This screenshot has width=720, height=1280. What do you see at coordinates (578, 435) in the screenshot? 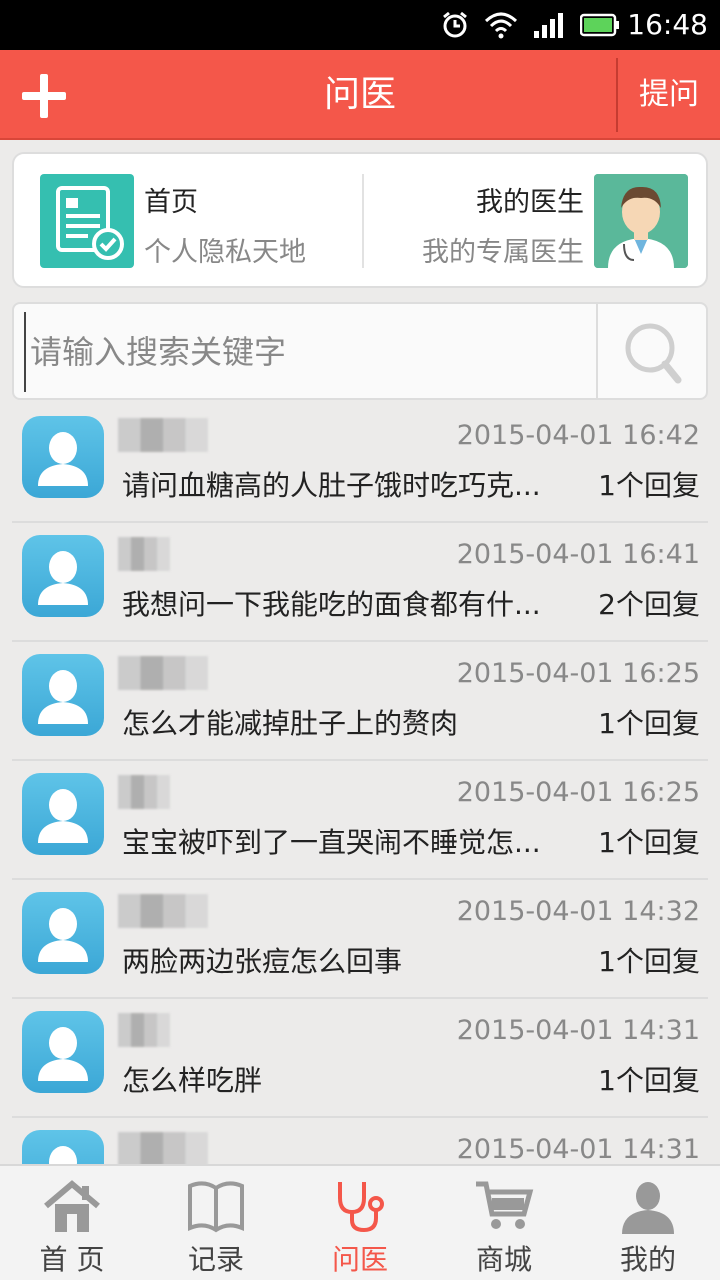
I see `question-time: 2015-04-01 16:42` at bounding box center [578, 435].